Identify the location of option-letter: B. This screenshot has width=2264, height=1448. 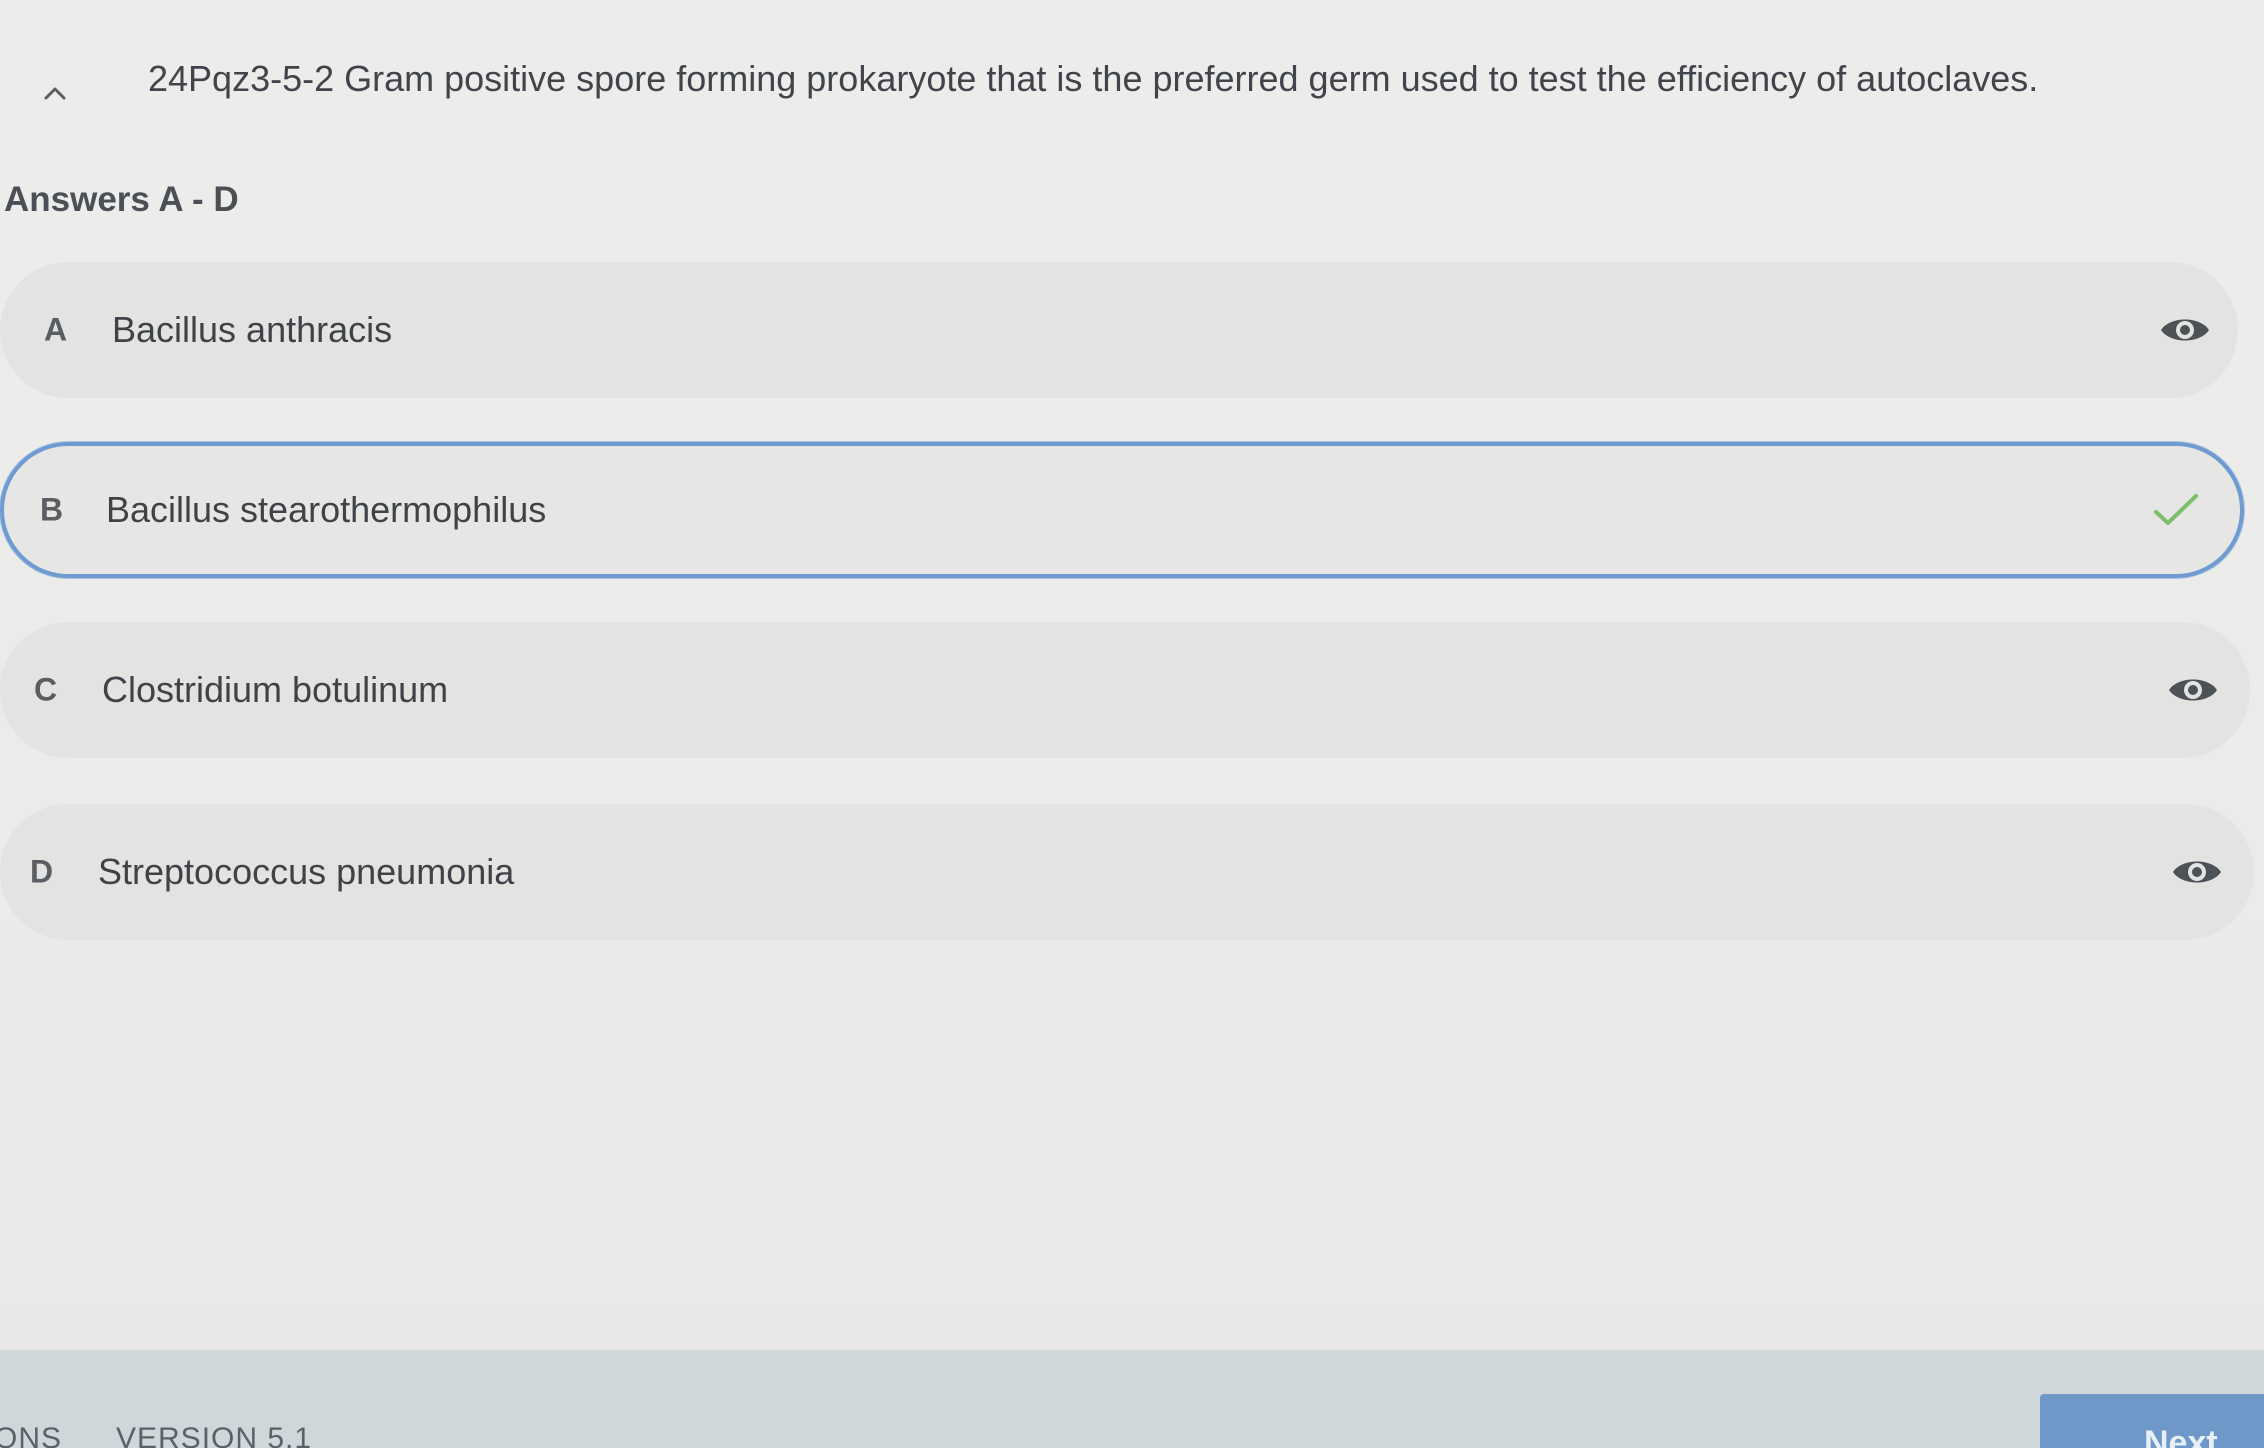
(52, 509).